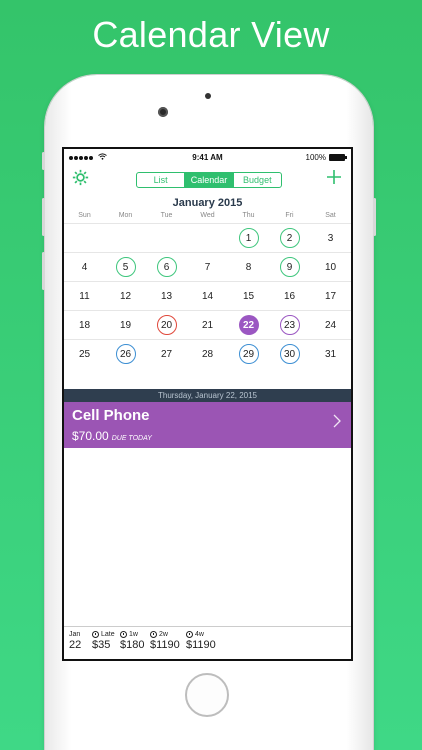 This screenshot has height=750, width=422. Describe the element at coordinates (163, 634) in the screenshot. I see `footer-item-label: 2w` at that location.